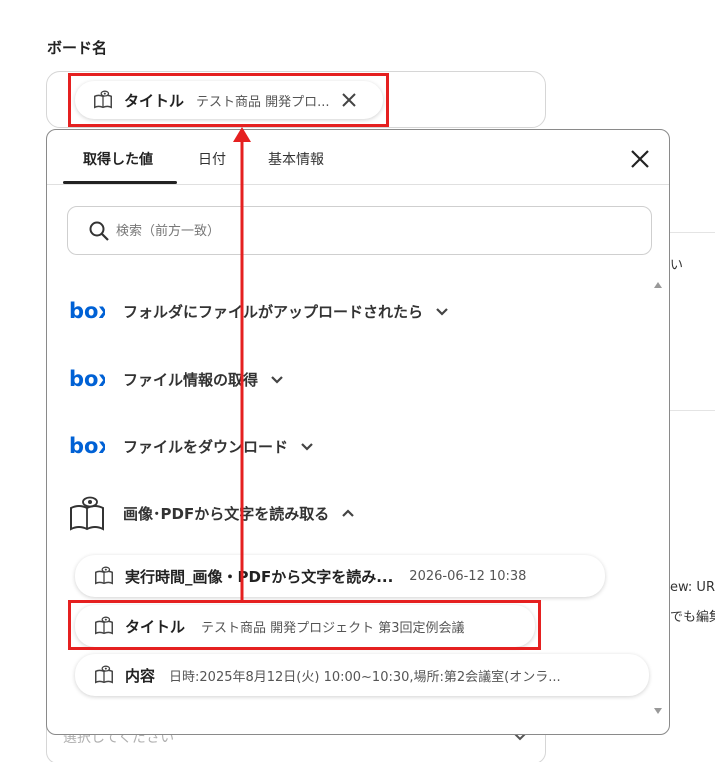  Describe the element at coordinates (228, 100) in the screenshot. I see `highlight-box-selected-chip` at that location.